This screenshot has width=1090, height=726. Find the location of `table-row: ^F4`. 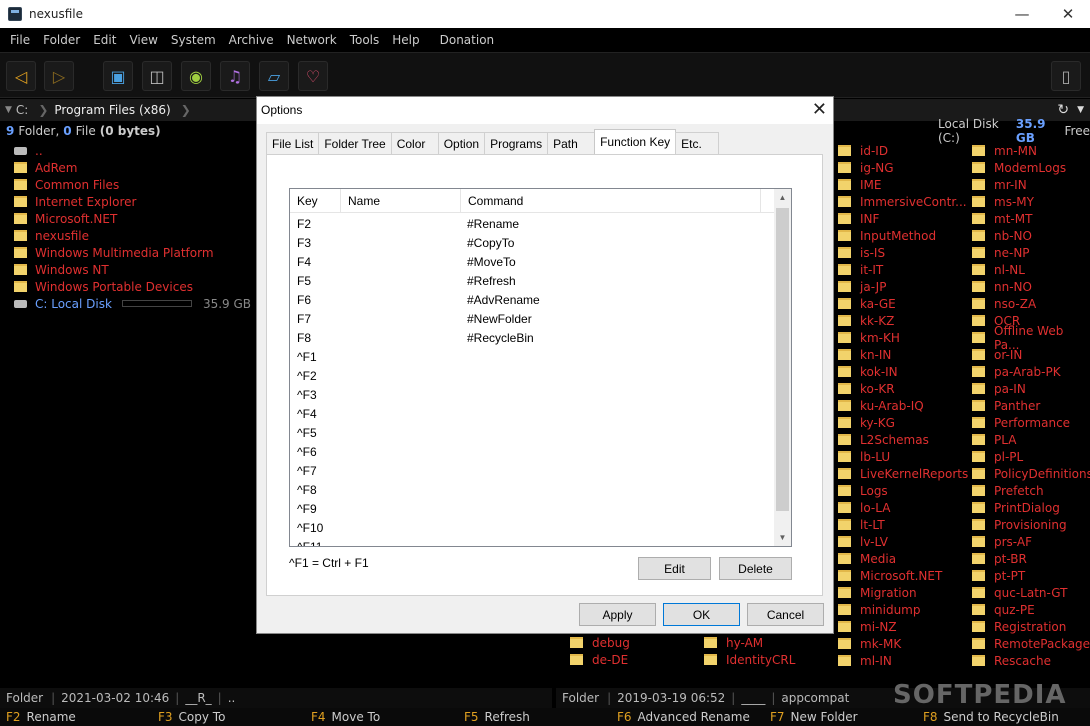

table-row: ^F4 is located at coordinates (532, 414).